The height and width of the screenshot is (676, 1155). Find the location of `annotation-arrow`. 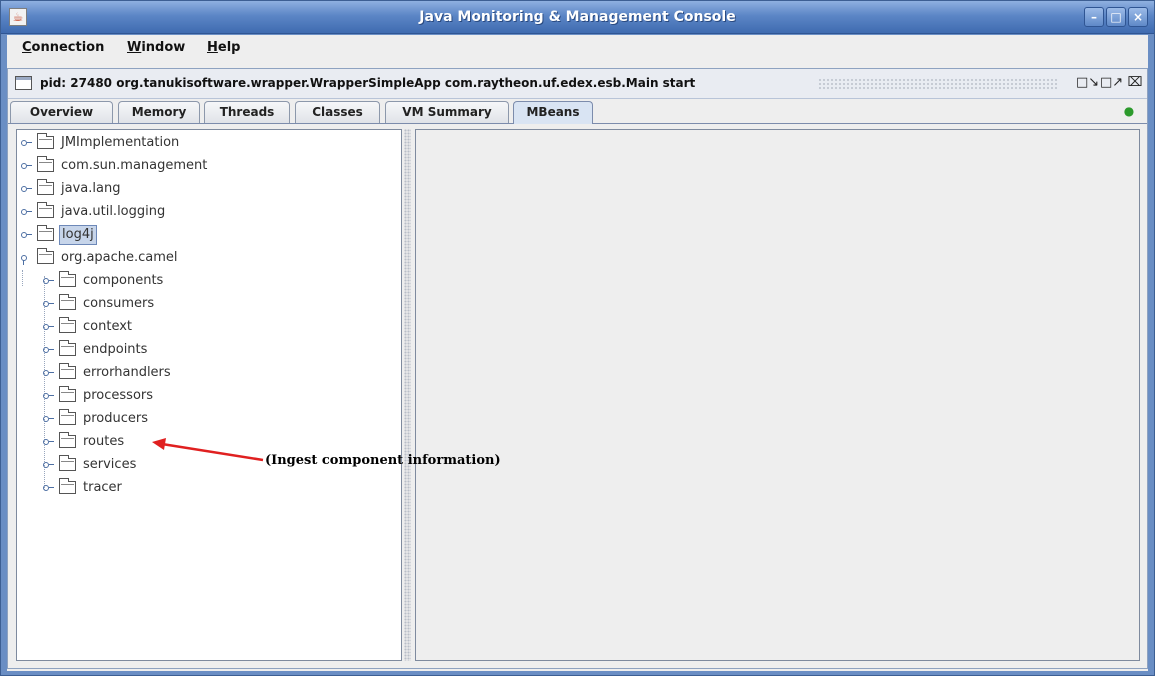

annotation-arrow is located at coordinates (208, 450).